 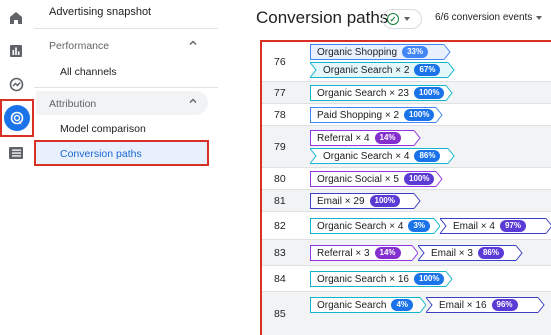 What do you see at coordinates (280, 93) in the screenshot?
I see `row-number: 77` at bounding box center [280, 93].